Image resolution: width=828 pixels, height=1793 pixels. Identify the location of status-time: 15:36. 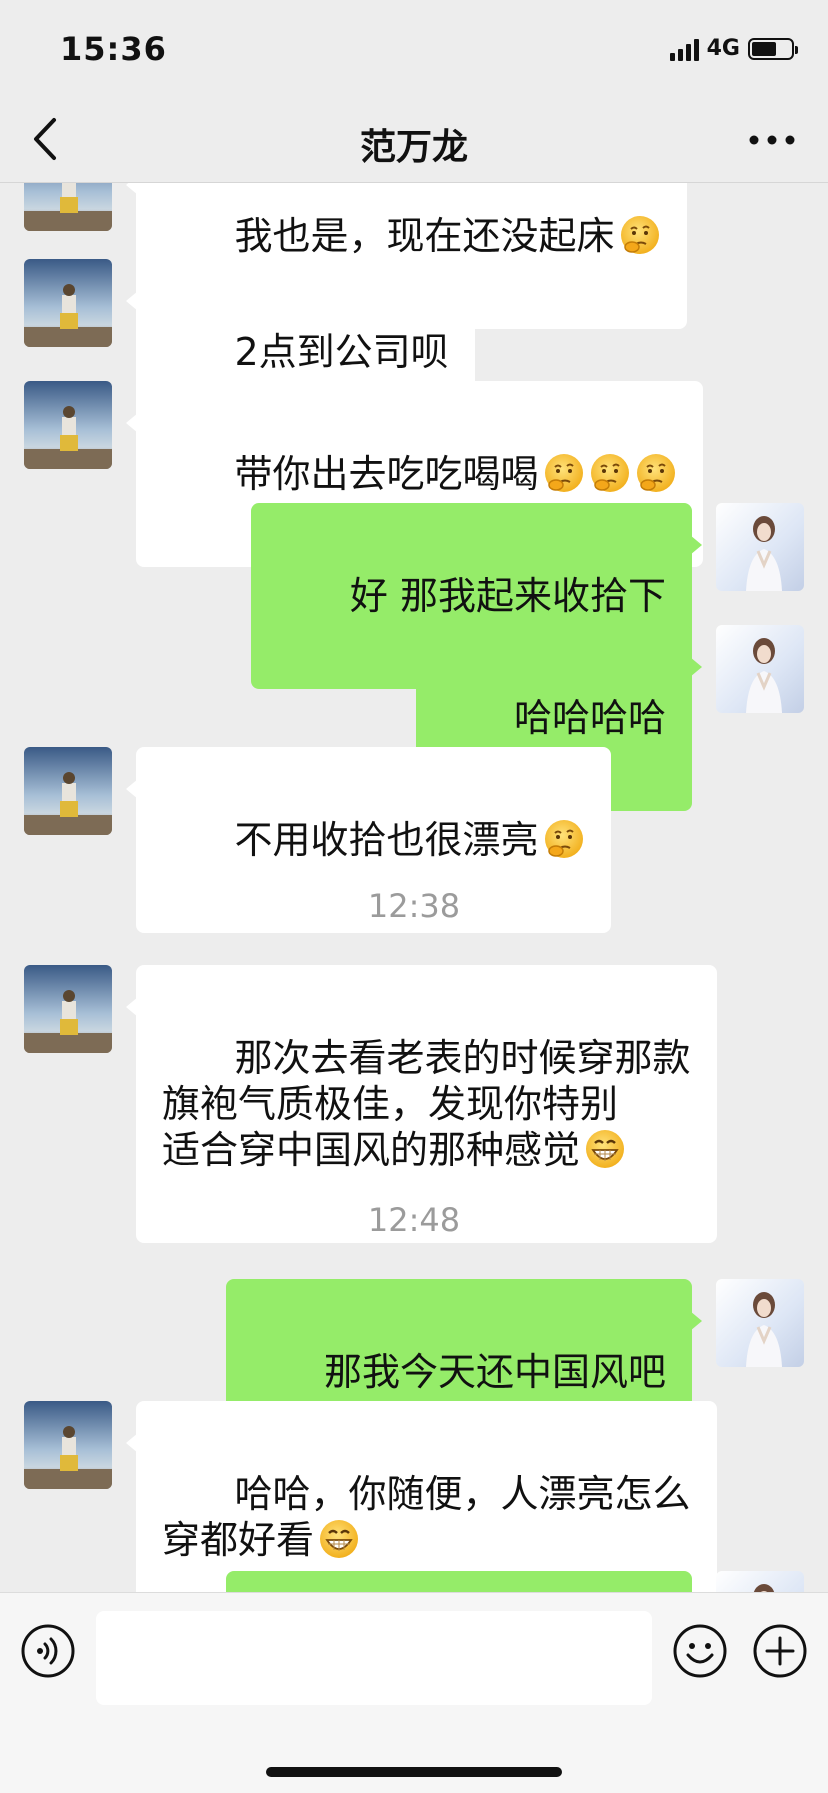
(113, 49).